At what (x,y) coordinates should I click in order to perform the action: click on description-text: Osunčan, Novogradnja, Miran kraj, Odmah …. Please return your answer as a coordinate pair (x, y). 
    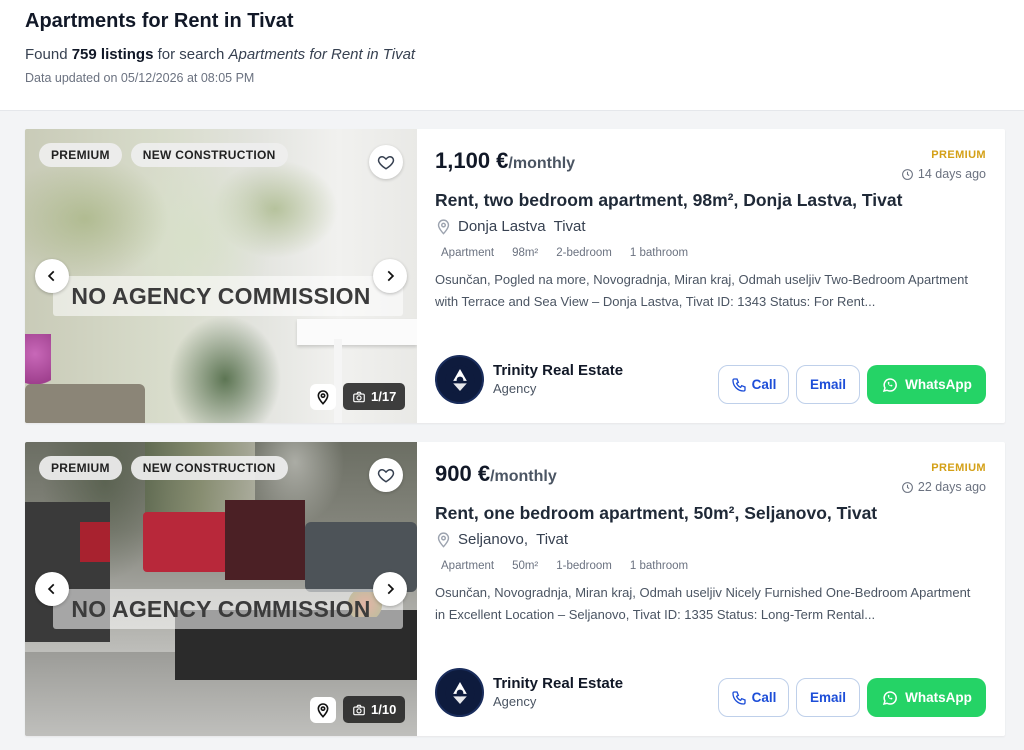
    Looking at the image, I should click on (703, 603).